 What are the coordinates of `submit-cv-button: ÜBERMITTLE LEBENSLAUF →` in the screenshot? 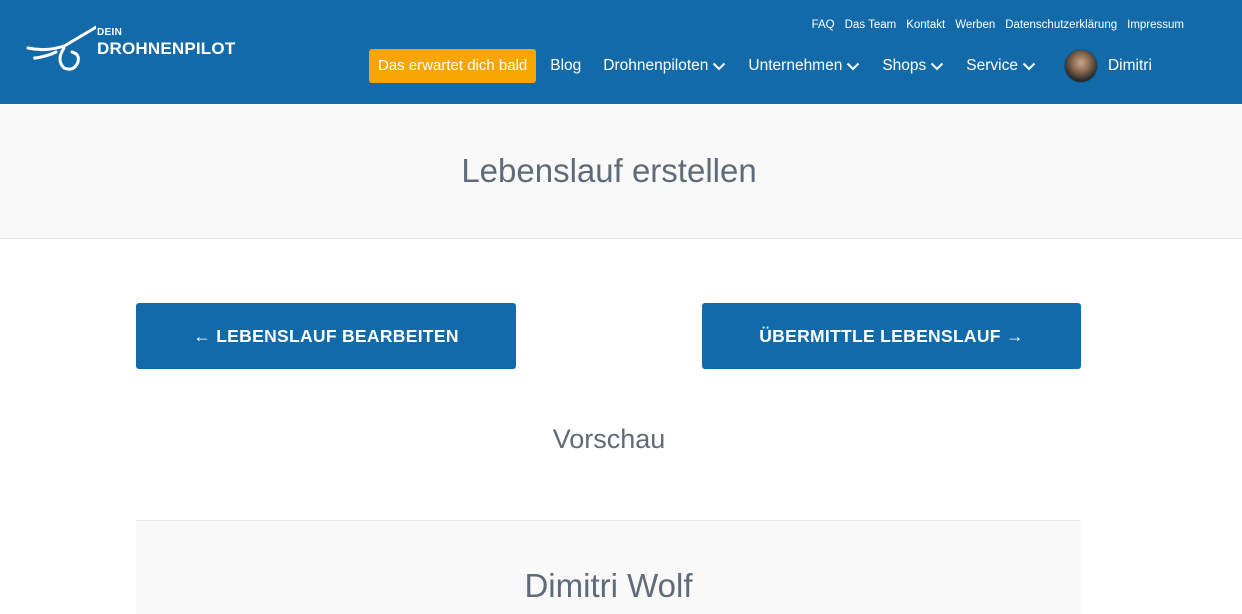 It's located at (891, 336).